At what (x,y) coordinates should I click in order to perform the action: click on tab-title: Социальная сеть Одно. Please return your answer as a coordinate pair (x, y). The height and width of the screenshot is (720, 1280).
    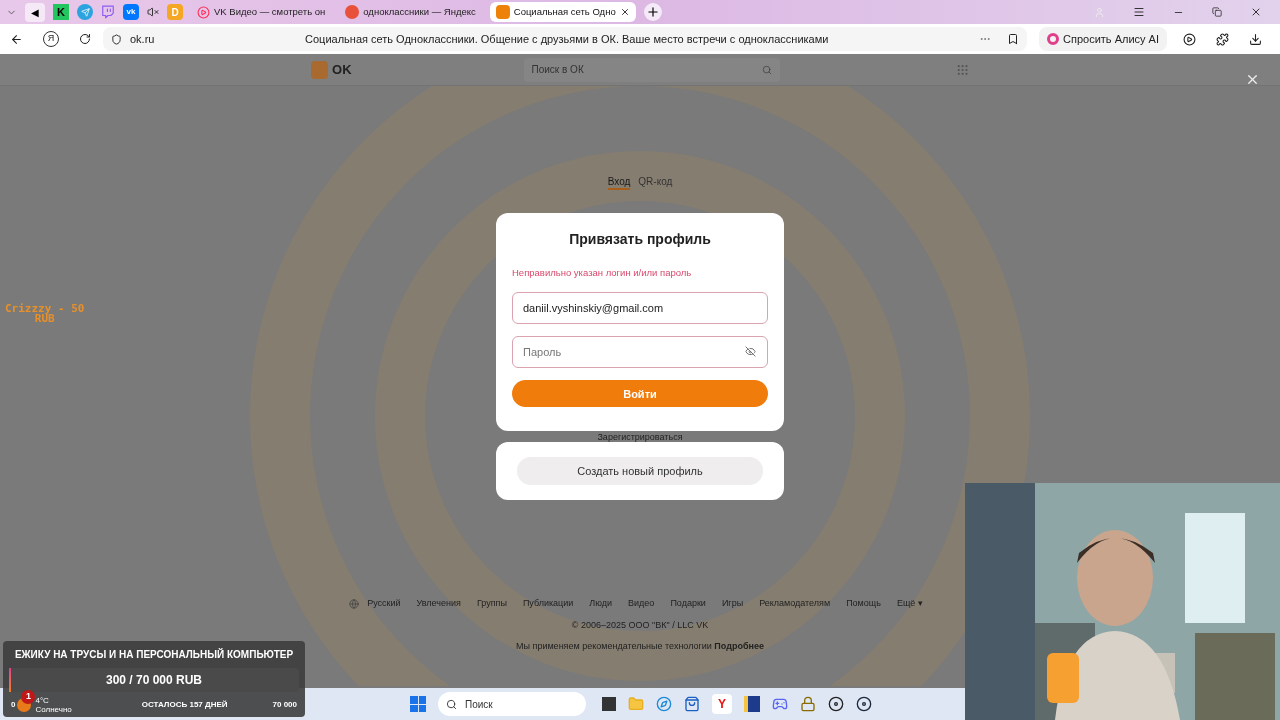
    Looking at the image, I should click on (564, 11).